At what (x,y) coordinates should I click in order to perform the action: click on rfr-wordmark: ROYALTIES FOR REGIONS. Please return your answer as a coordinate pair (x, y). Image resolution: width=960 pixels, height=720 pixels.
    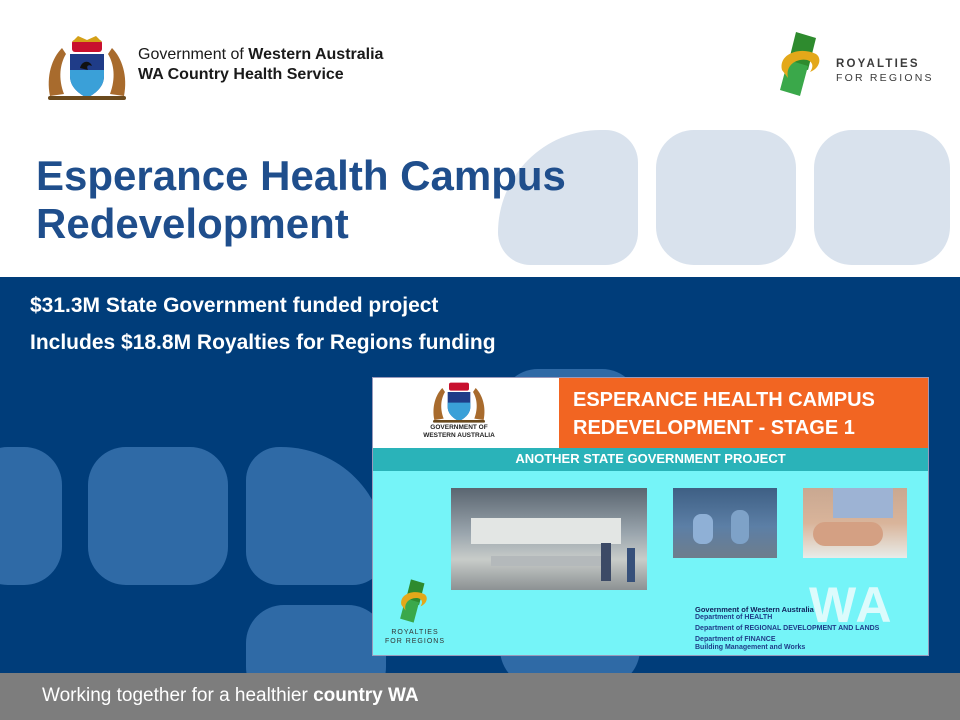
    Looking at the image, I should click on (885, 71).